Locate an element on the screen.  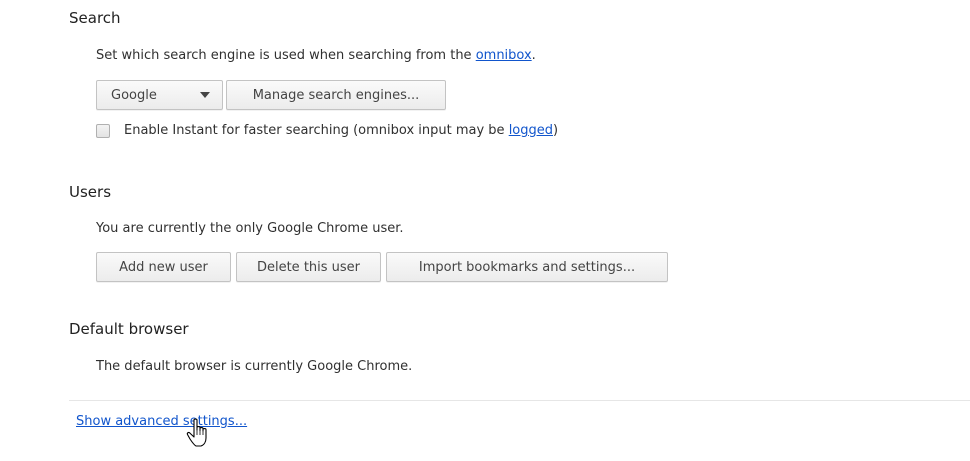
logged-link: logged is located at coordinates (531, 130).